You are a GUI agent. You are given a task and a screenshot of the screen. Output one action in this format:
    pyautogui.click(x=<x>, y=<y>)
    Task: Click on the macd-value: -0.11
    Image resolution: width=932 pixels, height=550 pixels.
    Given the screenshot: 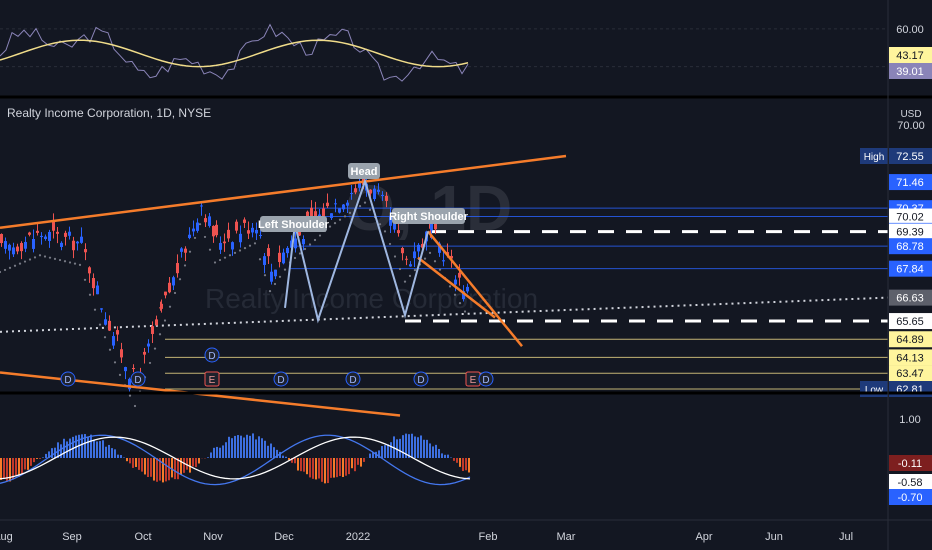 What is the action you would take?
    pyautogui.click(x=910, y=464)
    